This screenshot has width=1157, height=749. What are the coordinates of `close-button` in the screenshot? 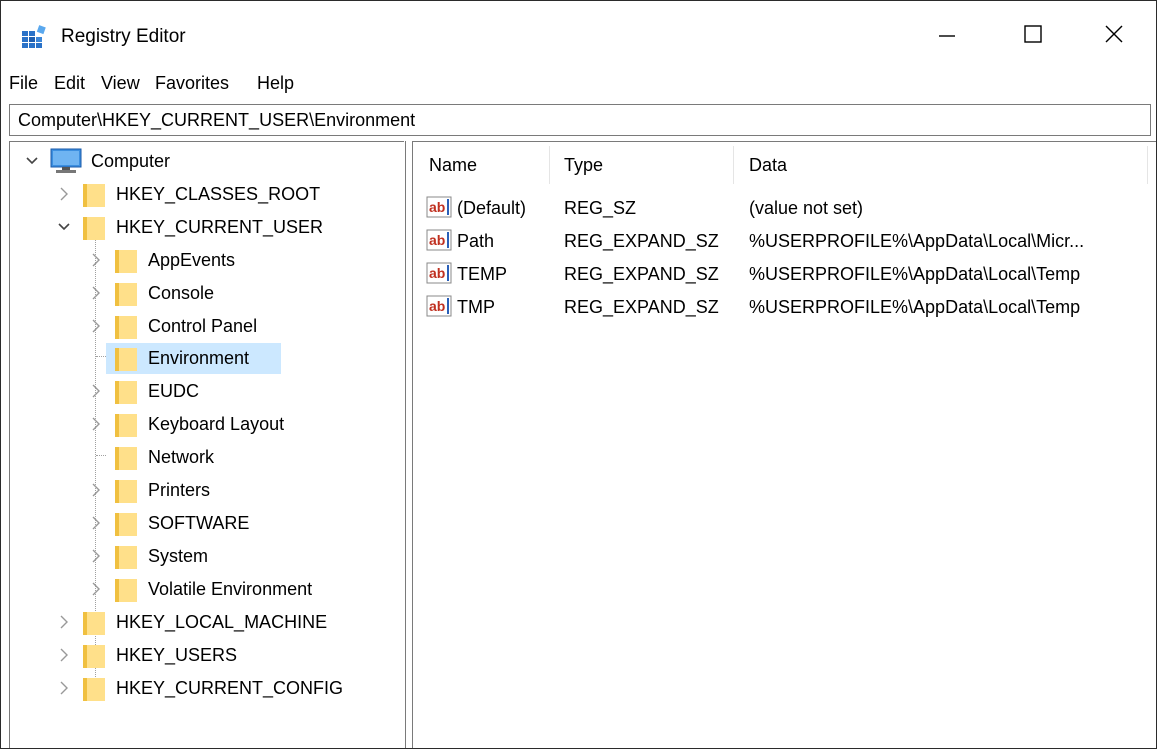 It's located at (1114, 36).